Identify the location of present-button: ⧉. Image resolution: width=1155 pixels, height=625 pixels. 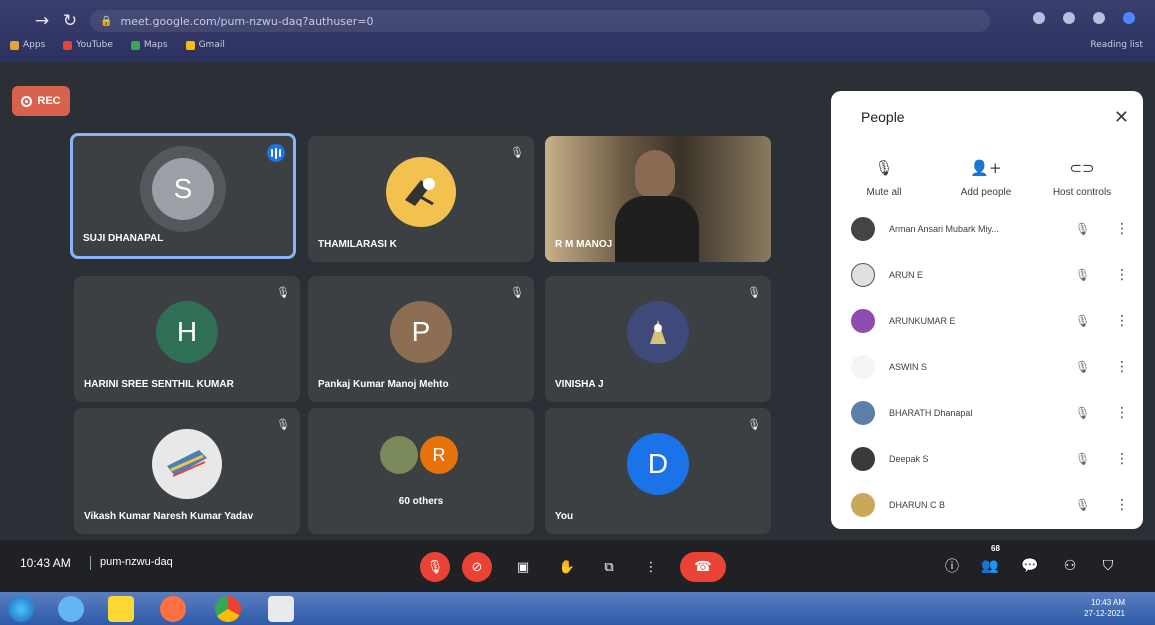
(609, 567).